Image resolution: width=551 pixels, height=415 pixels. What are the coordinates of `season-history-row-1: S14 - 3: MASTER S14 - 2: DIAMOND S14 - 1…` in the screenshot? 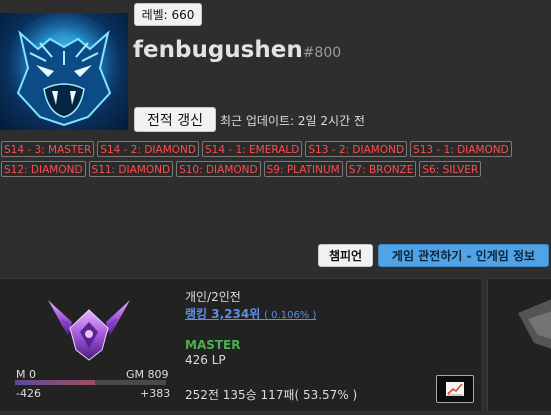 It's located at (276, 149).